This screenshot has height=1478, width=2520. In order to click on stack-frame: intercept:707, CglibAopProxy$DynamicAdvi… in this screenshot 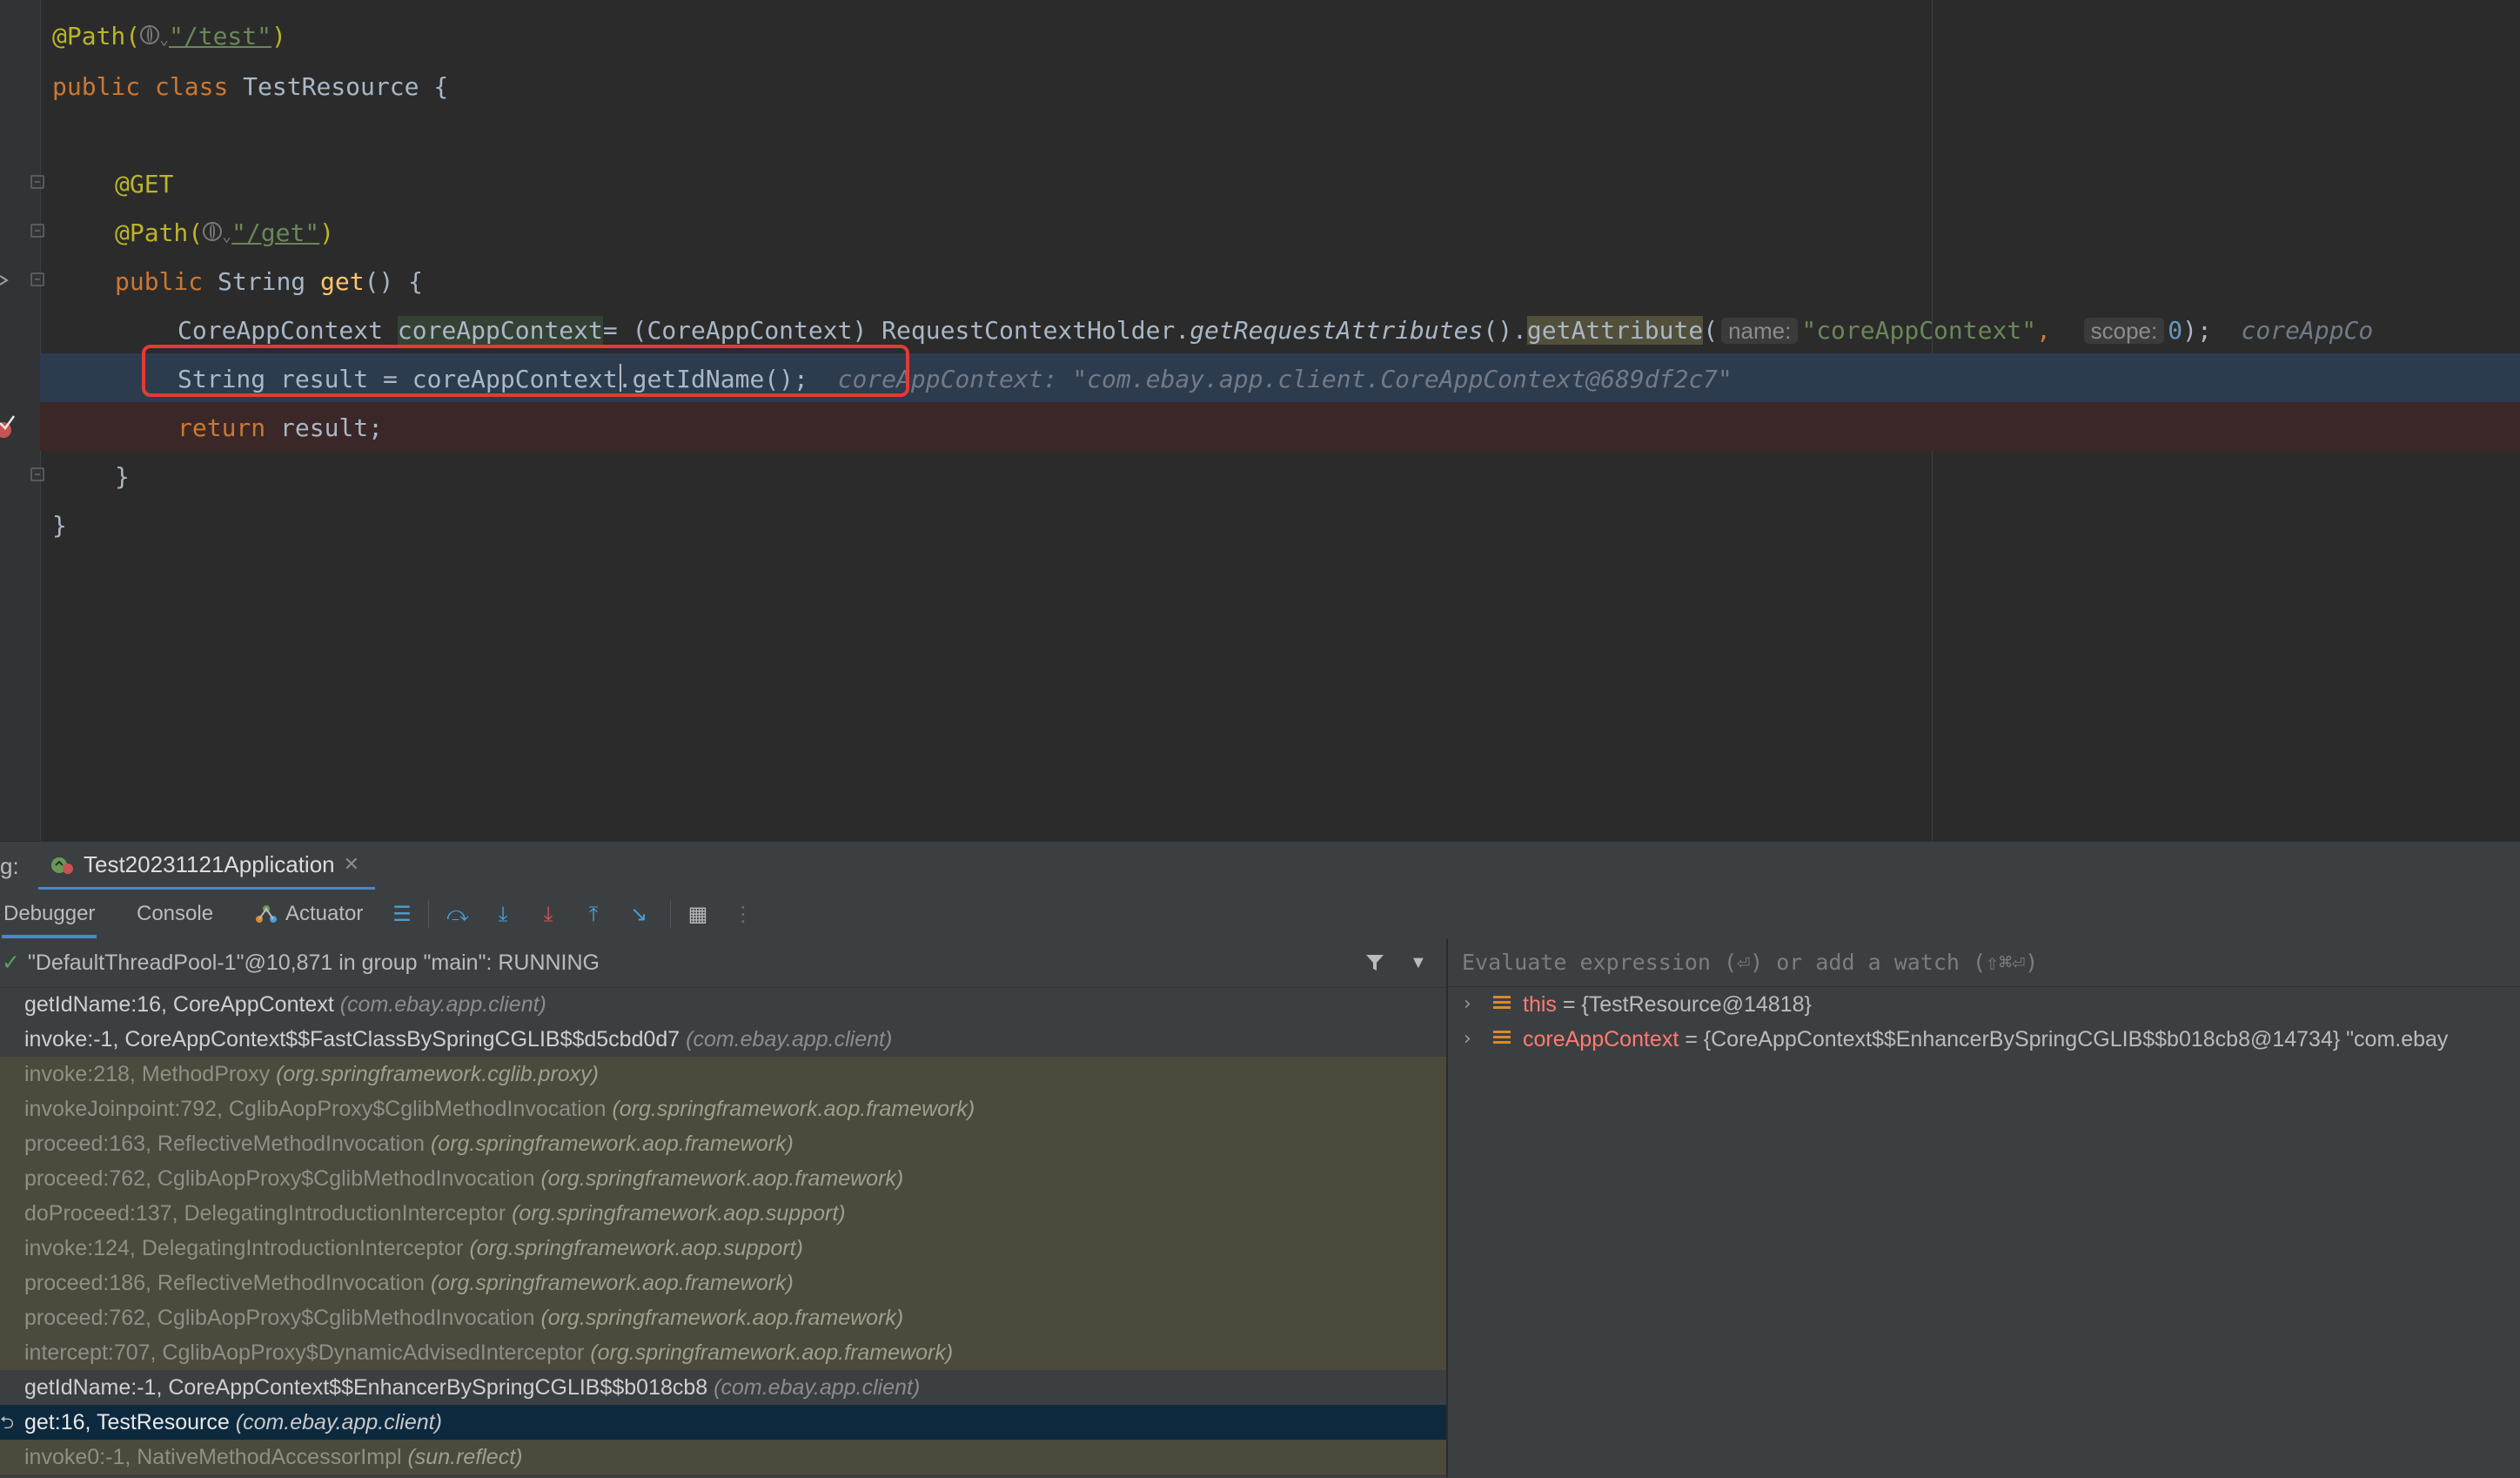, I will do `click(723, 1352)`.